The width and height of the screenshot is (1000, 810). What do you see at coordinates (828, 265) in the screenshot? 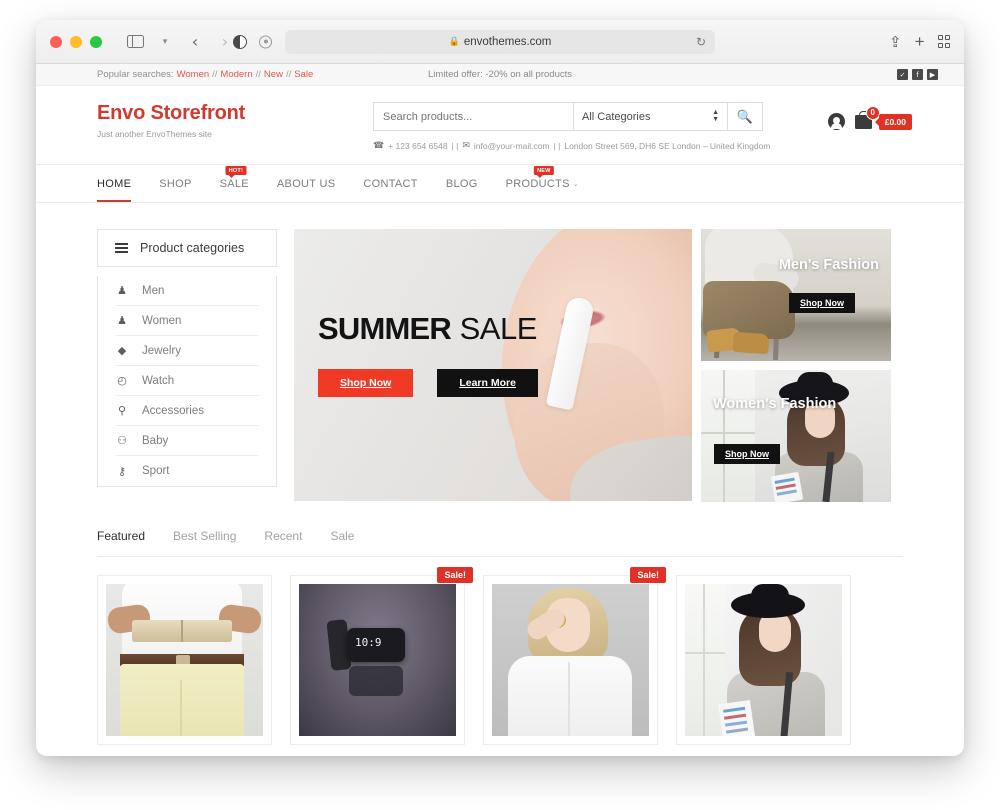
I see `banner-title: Men's Fashion` at bounding box center [828, 265].